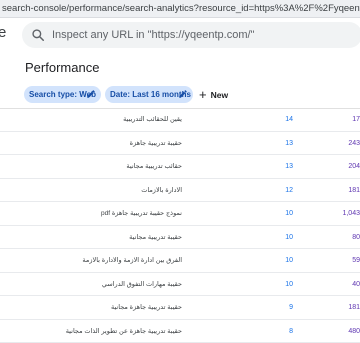 Image resolution: width=360 pixels, height=343 pixels. I want to click on table-row: حقيبة مهارات التفوق الدراسي 10 40, so click(180, 285).